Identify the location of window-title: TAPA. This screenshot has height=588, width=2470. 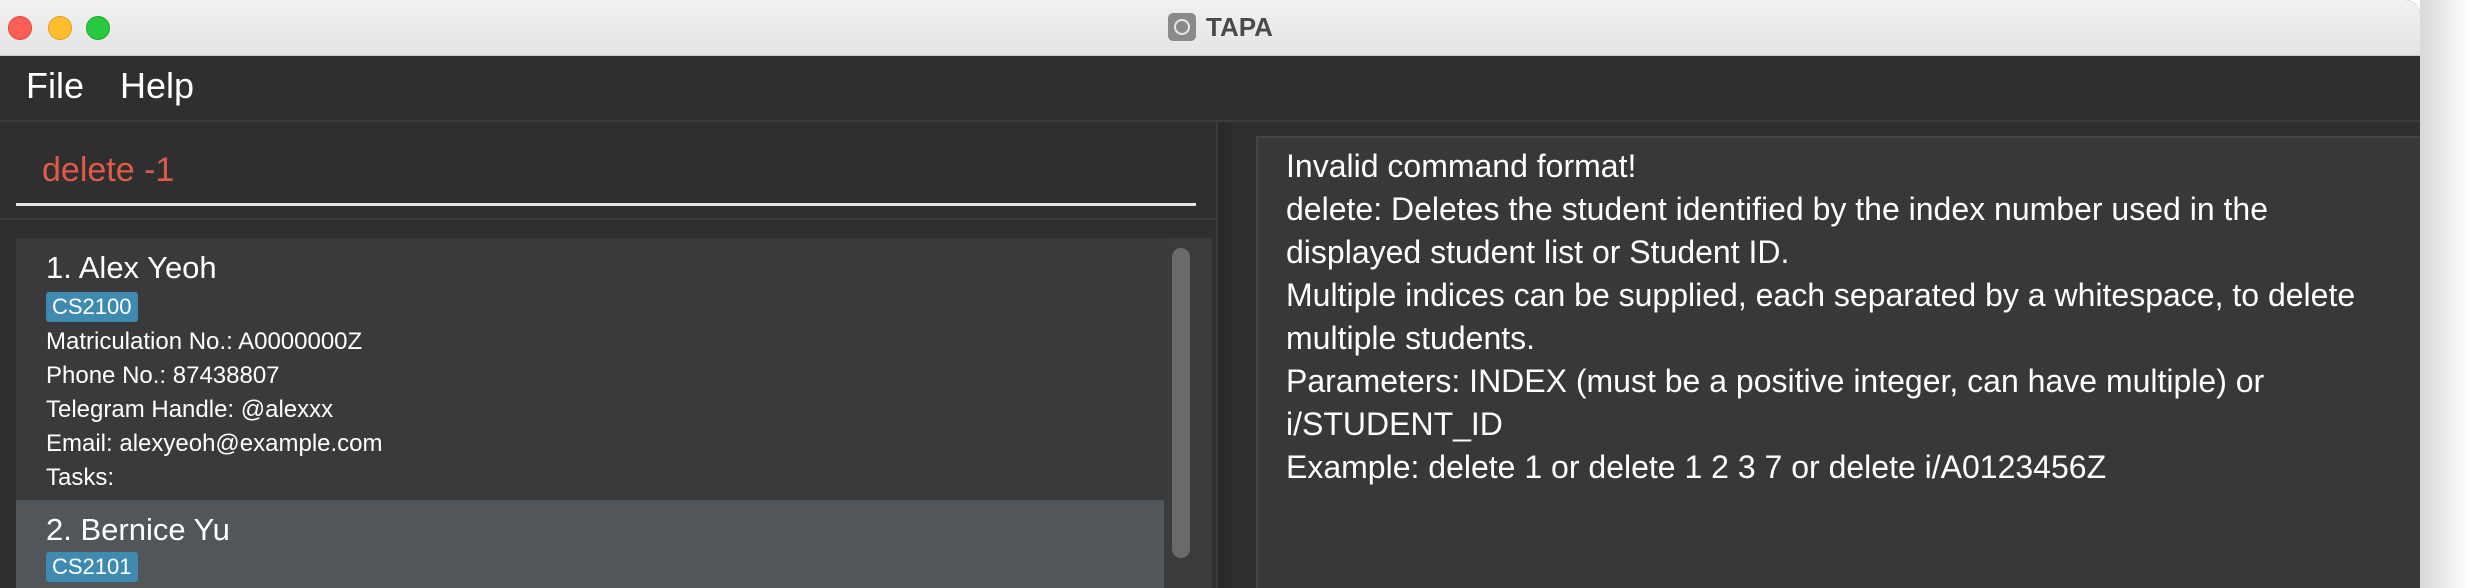
(1239, 26).